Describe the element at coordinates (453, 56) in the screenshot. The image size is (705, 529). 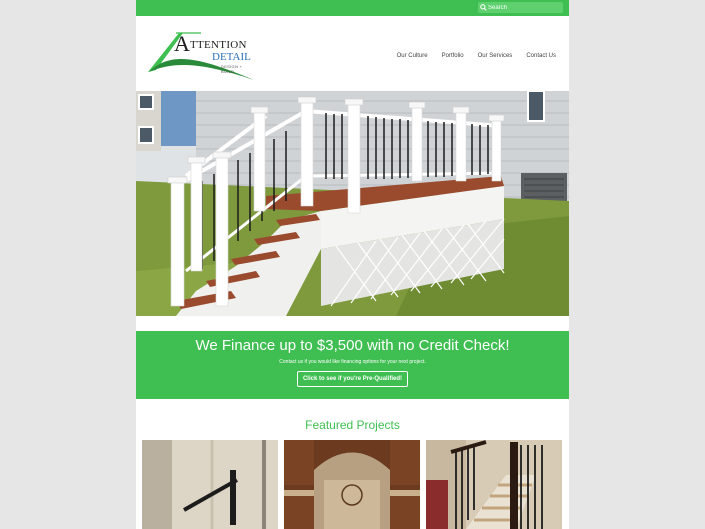
I see `nav-portfolio: Portfolio` at that location.